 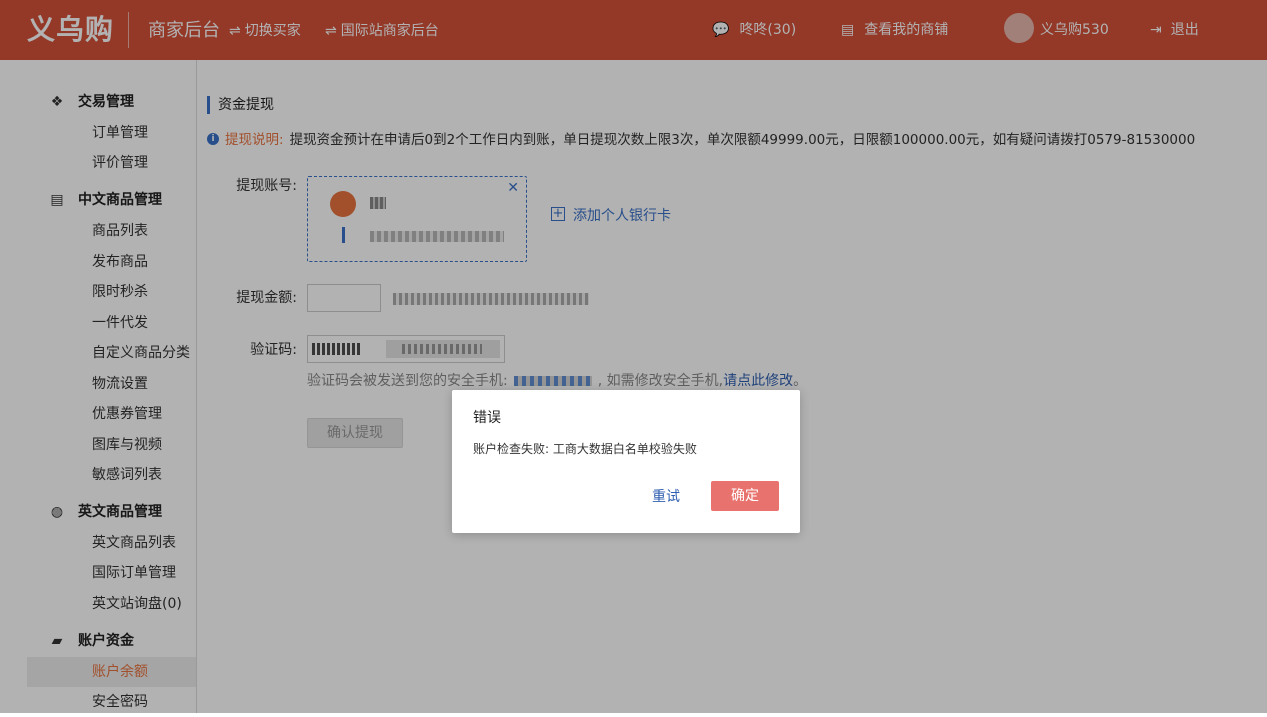 What do you see at coordinates (585, 449) in the screenshot?
I see `dialog-message: 账户检查失败: 工商大数据白名单校验失败` at bounding box center [585, 449].